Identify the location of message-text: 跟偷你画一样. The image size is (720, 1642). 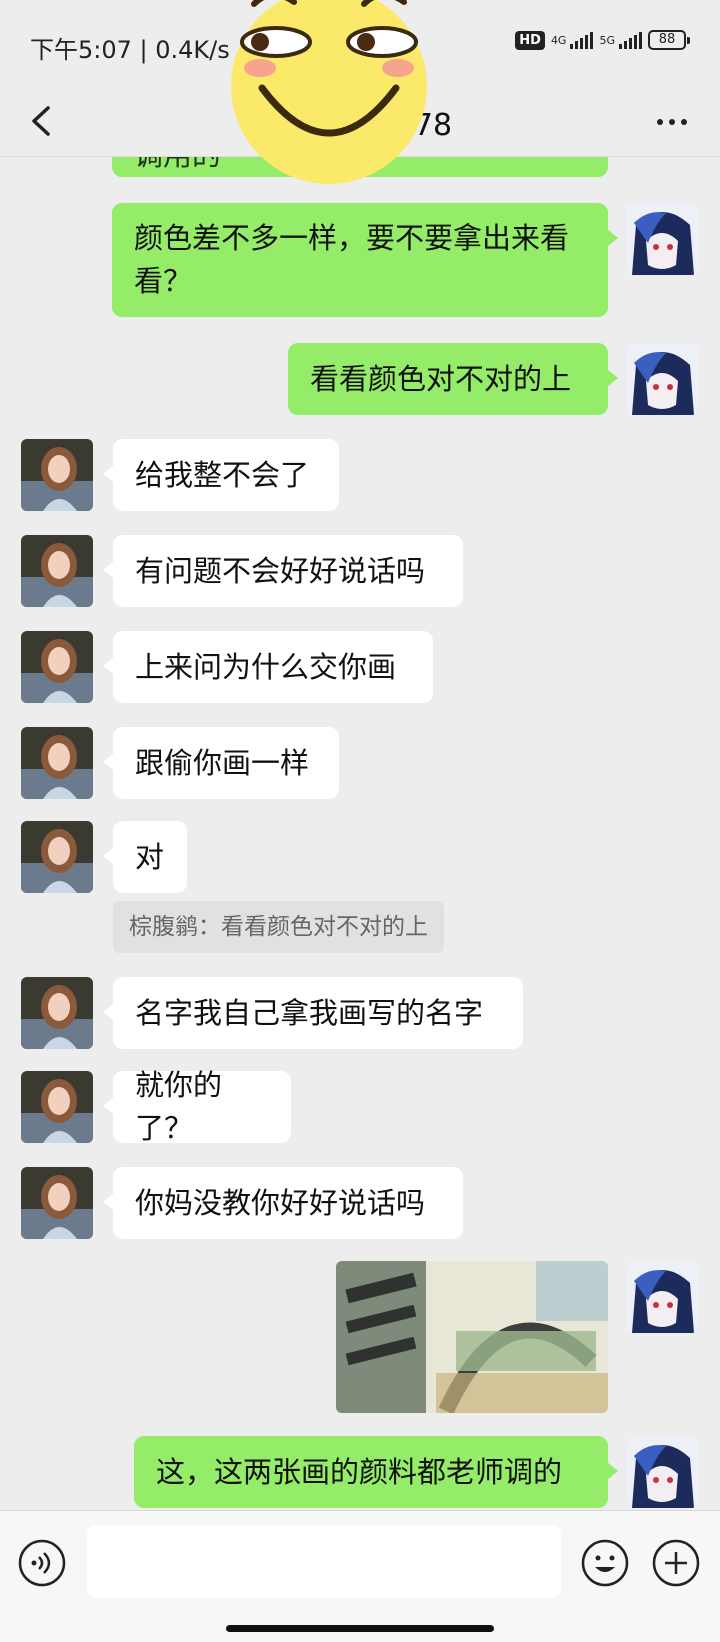
(222, 762).